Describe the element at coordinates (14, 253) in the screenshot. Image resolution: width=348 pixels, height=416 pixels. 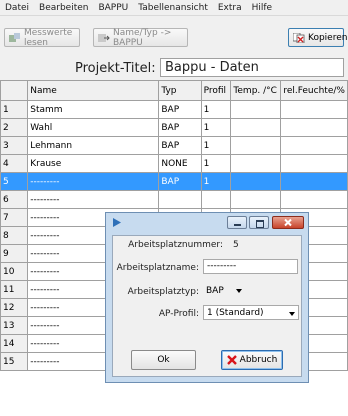
I see `row-number: 9` at that location.